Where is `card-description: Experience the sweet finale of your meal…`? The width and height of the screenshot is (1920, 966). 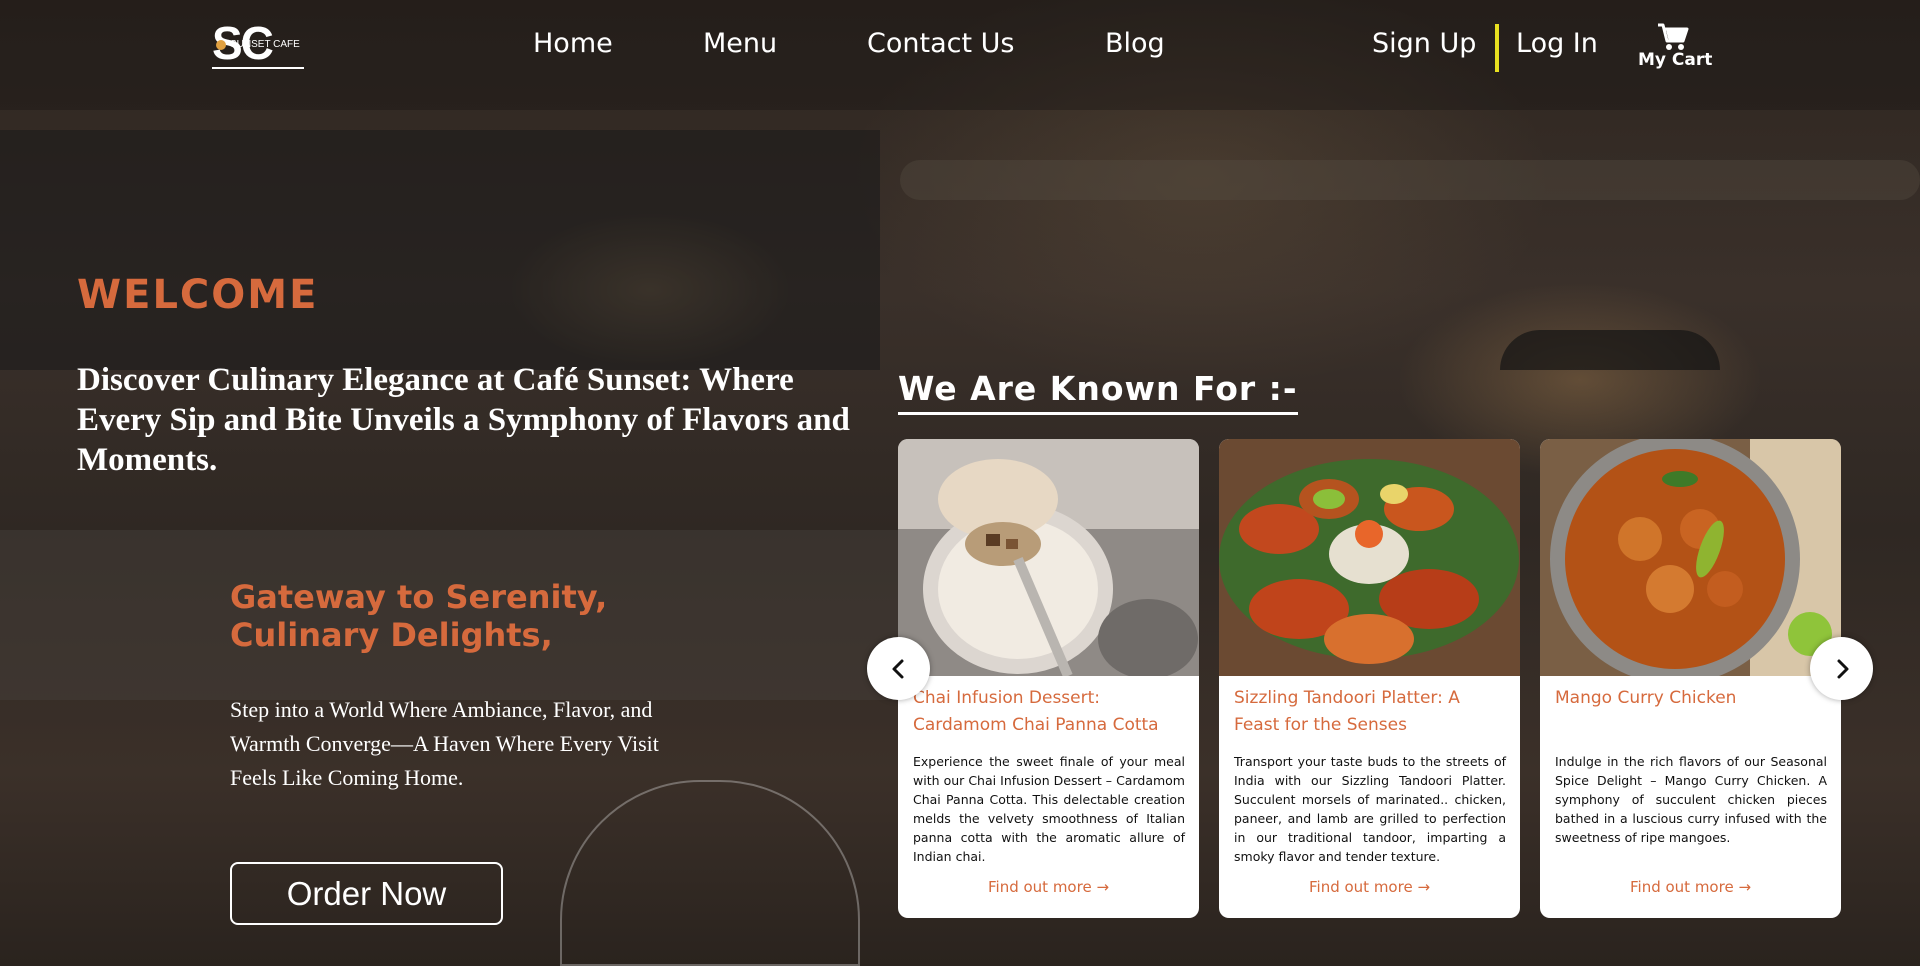 card-description: Experience the sweet finale of your meal… is located at coordinates (1049, 809).